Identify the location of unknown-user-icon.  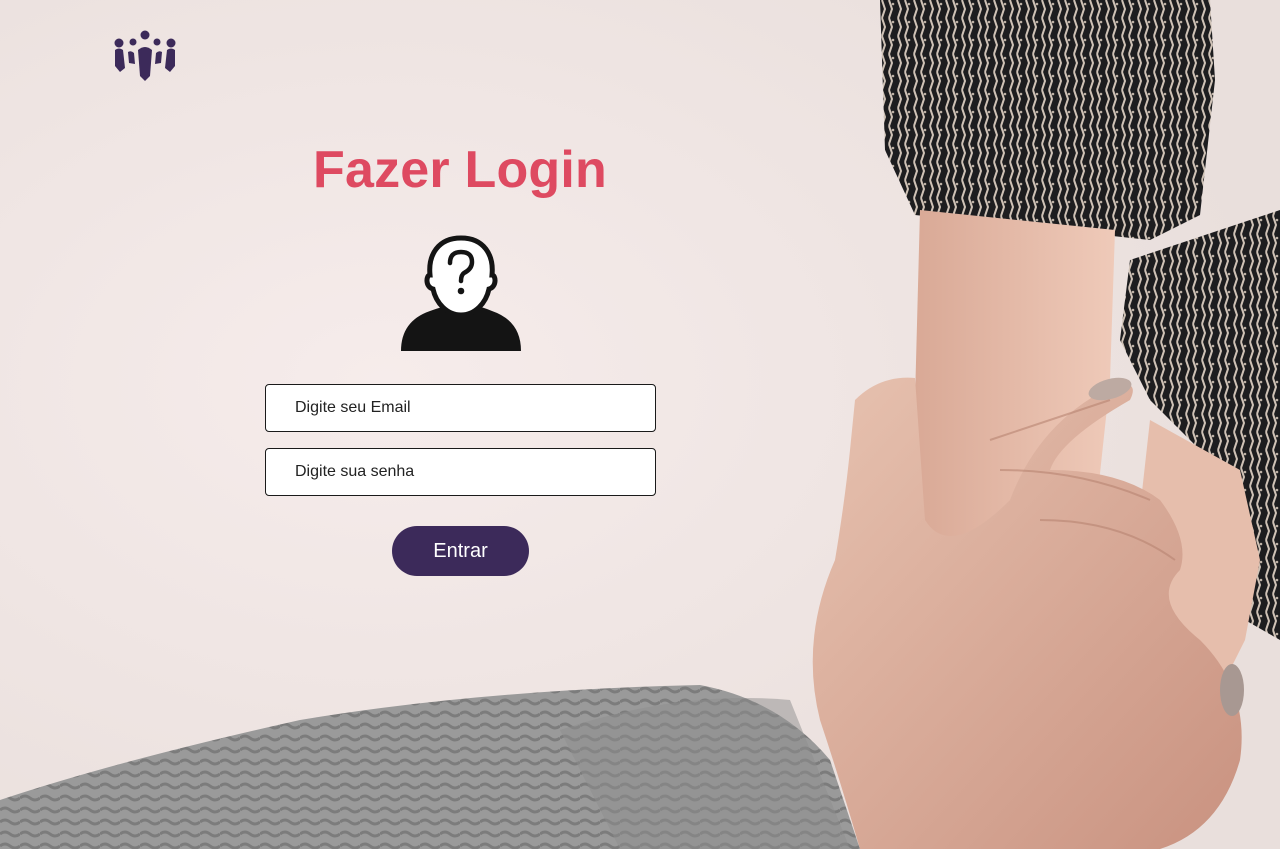
(461, 294).